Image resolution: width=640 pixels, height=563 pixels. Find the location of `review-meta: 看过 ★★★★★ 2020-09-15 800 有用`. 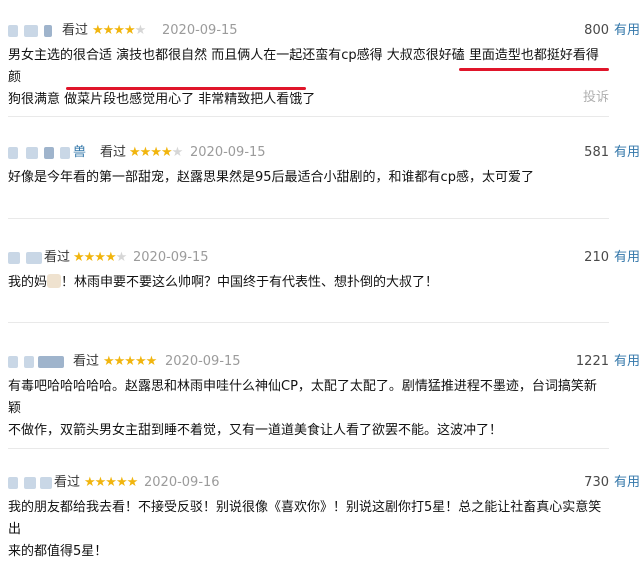

review-meta: 看过 ★★★★★ 2020-09-15 800 有用 is located at coordinates (320, 32).